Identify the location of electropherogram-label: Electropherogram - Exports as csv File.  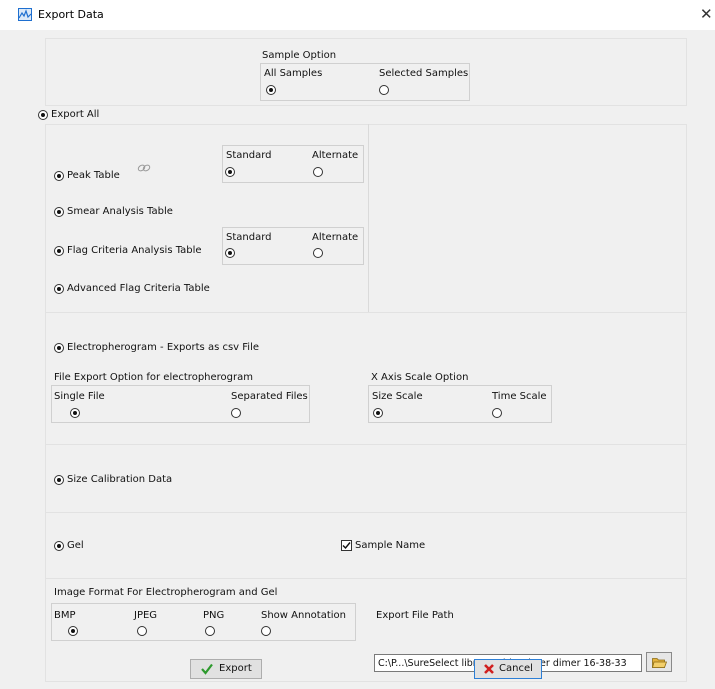
(163, 347).